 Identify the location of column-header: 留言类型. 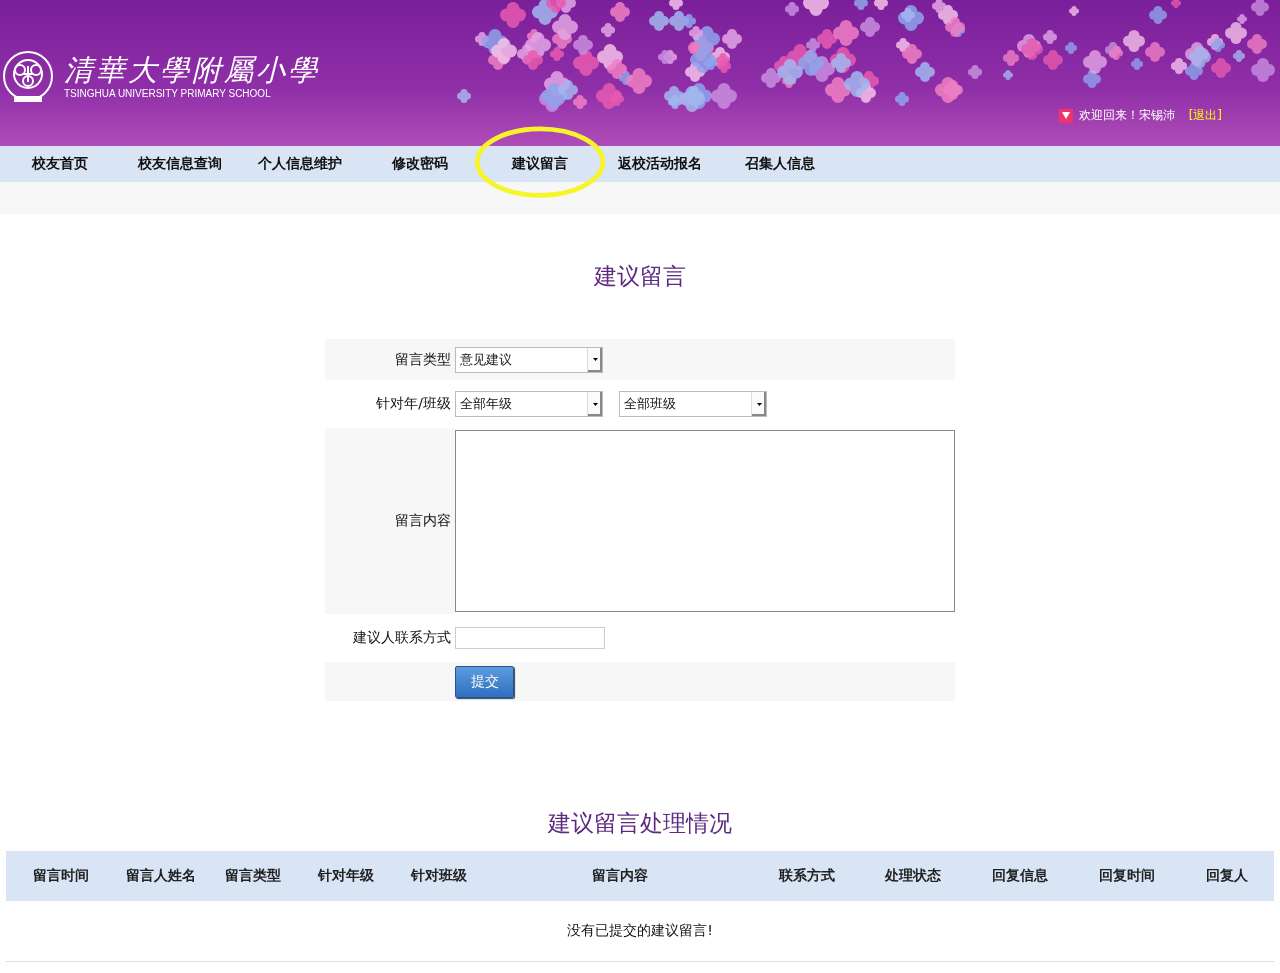
(253, 876).